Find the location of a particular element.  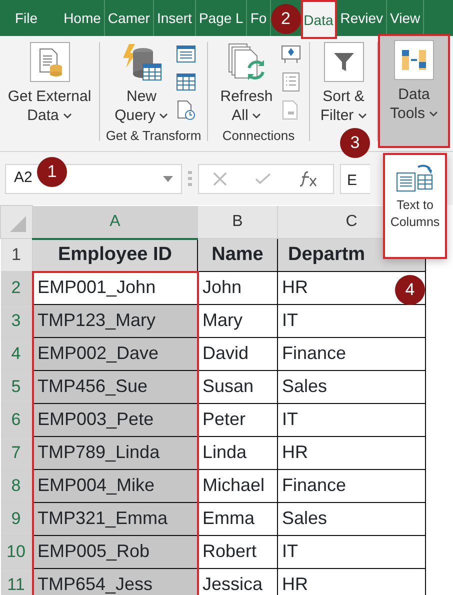

table-cell: David is located at coordinates (238, 354).